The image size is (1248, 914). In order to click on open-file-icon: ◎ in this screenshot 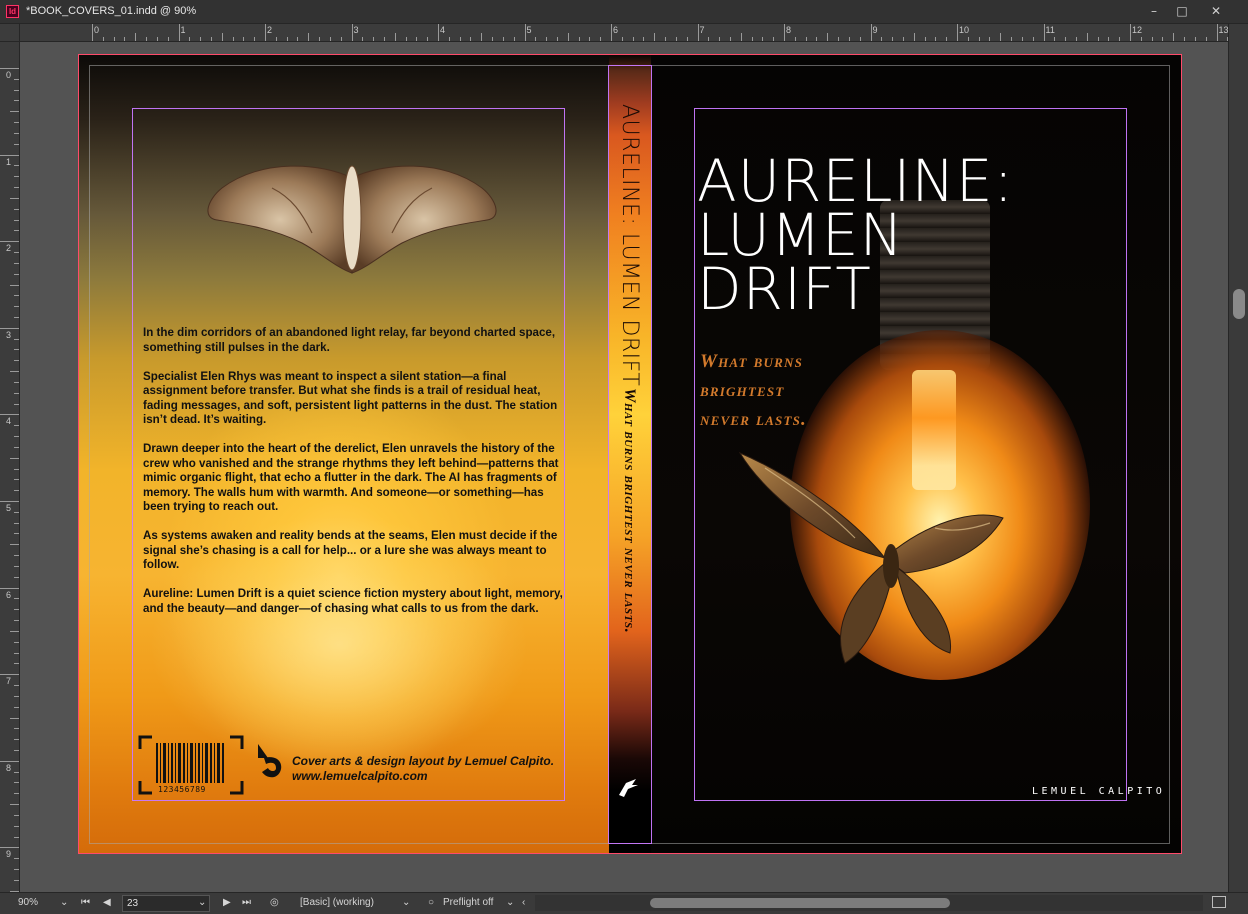, I will do `click(274, 902)`.